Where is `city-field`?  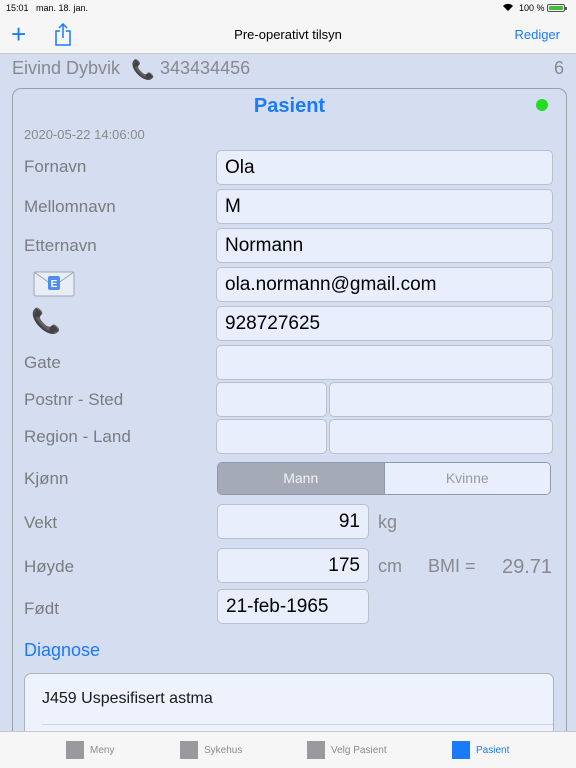 city-field is located at coordinates (441, 399).